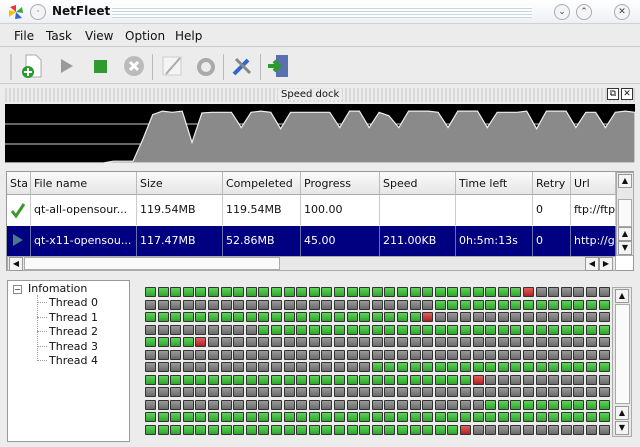 This screenshot has height=447, width=640. What do you see at coordinates (59, 36) in the screenshot?
I see `menu-task: Task` at bounding box center [59, 36].